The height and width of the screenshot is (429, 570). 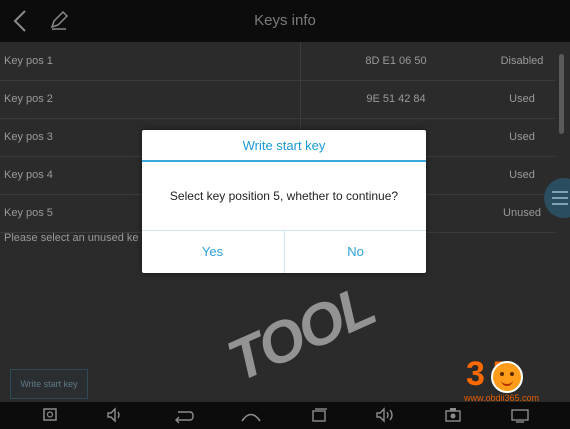 I want to click on brand-url: www.obdii365.com, so click(x=502, y=398).